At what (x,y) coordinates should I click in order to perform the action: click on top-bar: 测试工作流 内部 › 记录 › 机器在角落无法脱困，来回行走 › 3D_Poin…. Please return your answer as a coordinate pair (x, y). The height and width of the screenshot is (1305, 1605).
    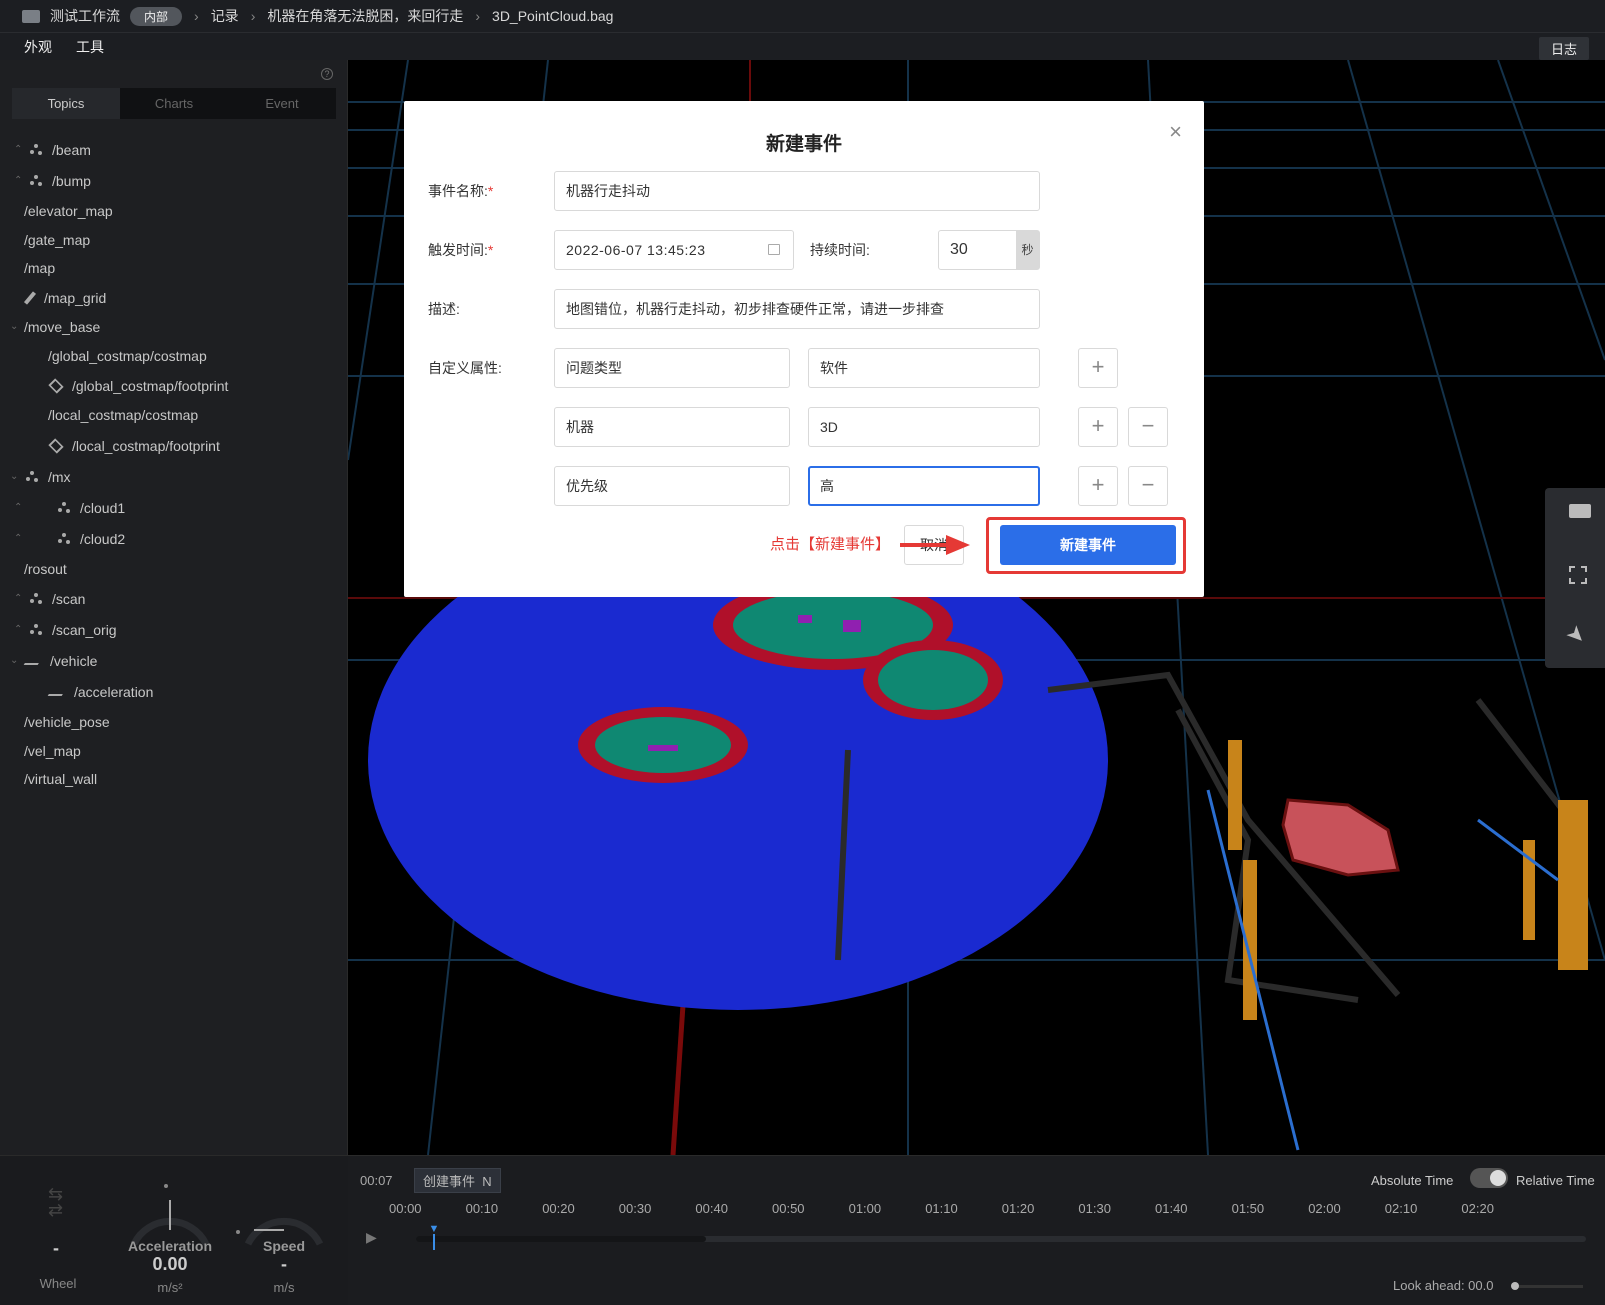
    Looking at the image, I should click on (802, 16).